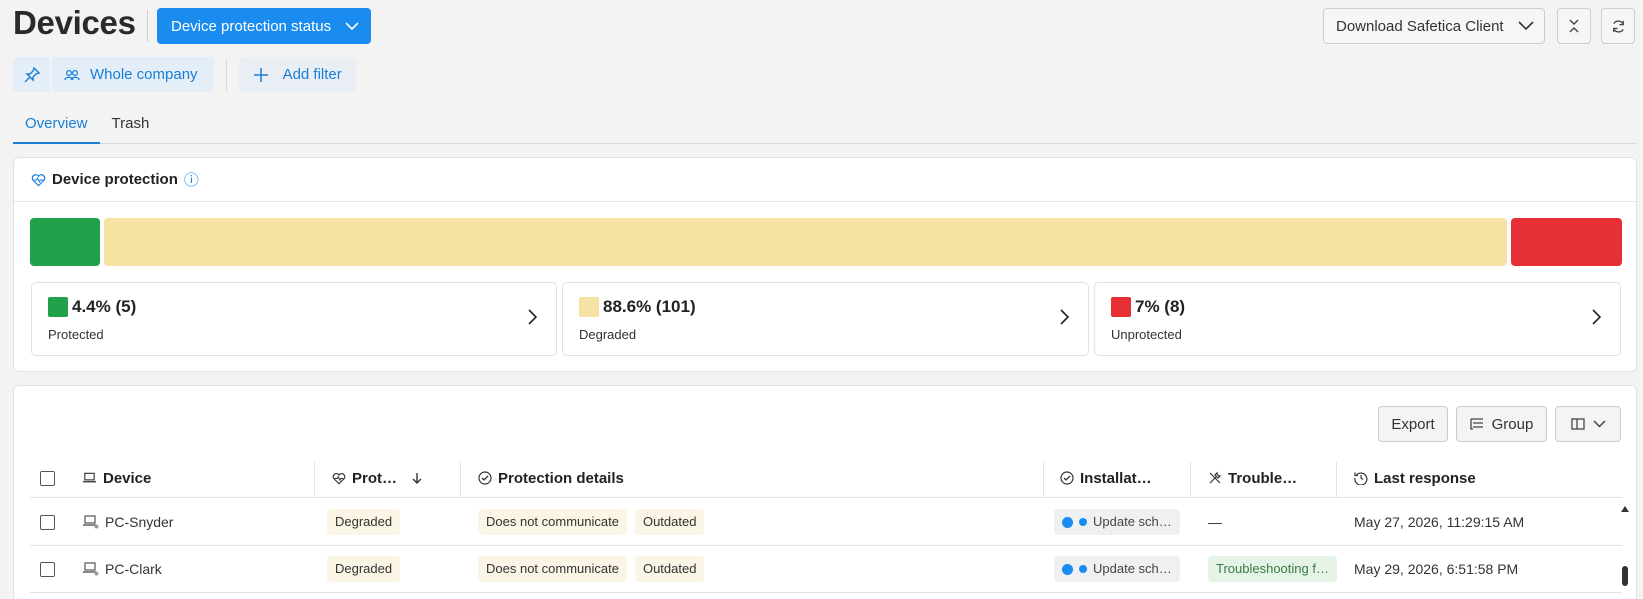 This screenshot has width=1643, height=599. What do you see at coordinates (1439, 522) in the screenshot?
I see `last-response-cell: May 27, 2026, 11:29:15 AM` at bounding box center [1439, 522].